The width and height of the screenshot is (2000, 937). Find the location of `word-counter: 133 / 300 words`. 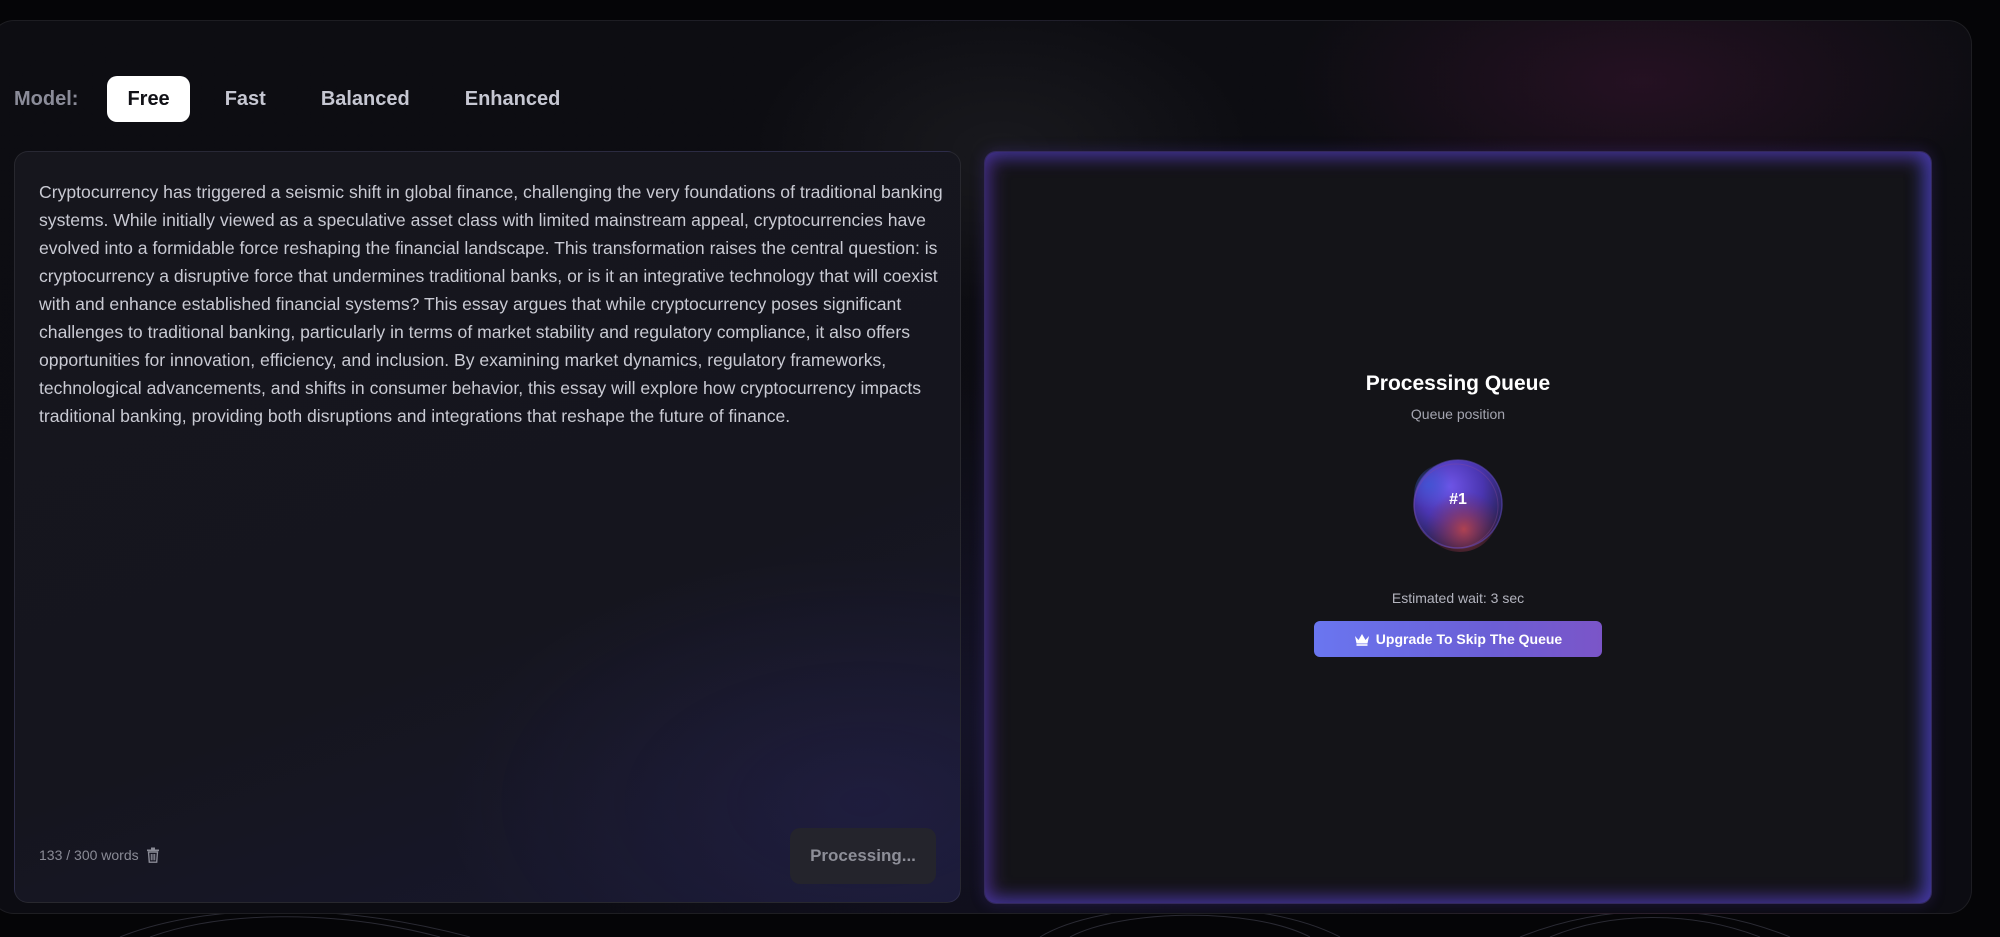

word-counter: 133 / 300 words is located at coordinates (99, 855).